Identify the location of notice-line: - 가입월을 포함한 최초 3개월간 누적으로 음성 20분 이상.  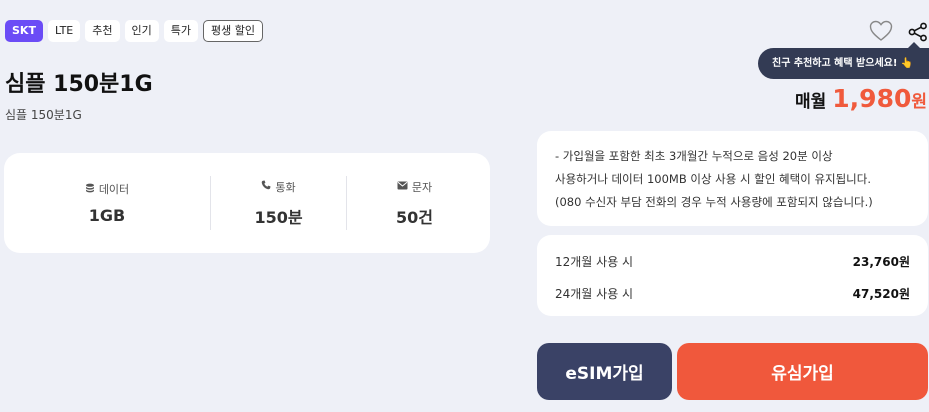
(694, 156).